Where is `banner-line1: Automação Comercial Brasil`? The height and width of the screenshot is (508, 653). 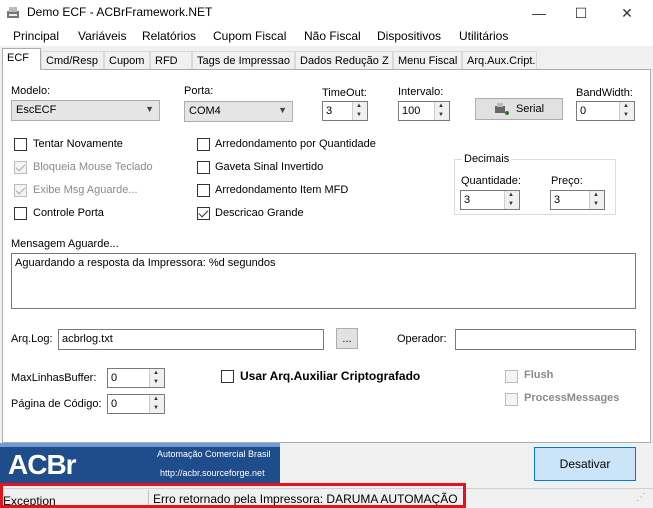 banner-line1: Automação Comercial Brasil is located at coordinates (214, 454).